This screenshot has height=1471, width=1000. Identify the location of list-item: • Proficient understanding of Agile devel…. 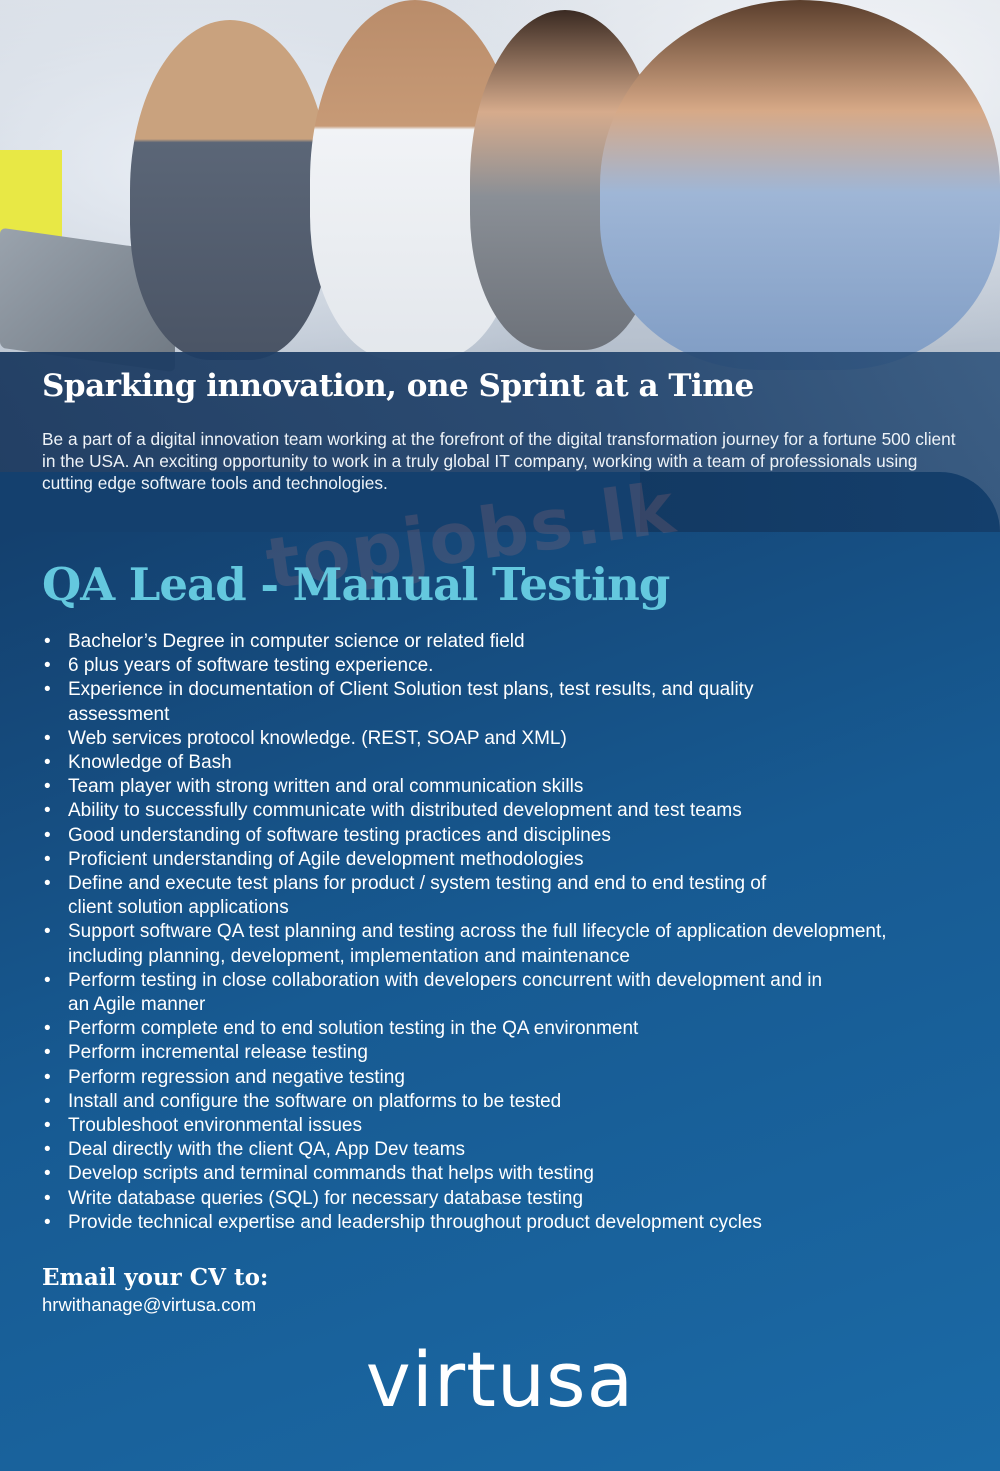
(492, 860).